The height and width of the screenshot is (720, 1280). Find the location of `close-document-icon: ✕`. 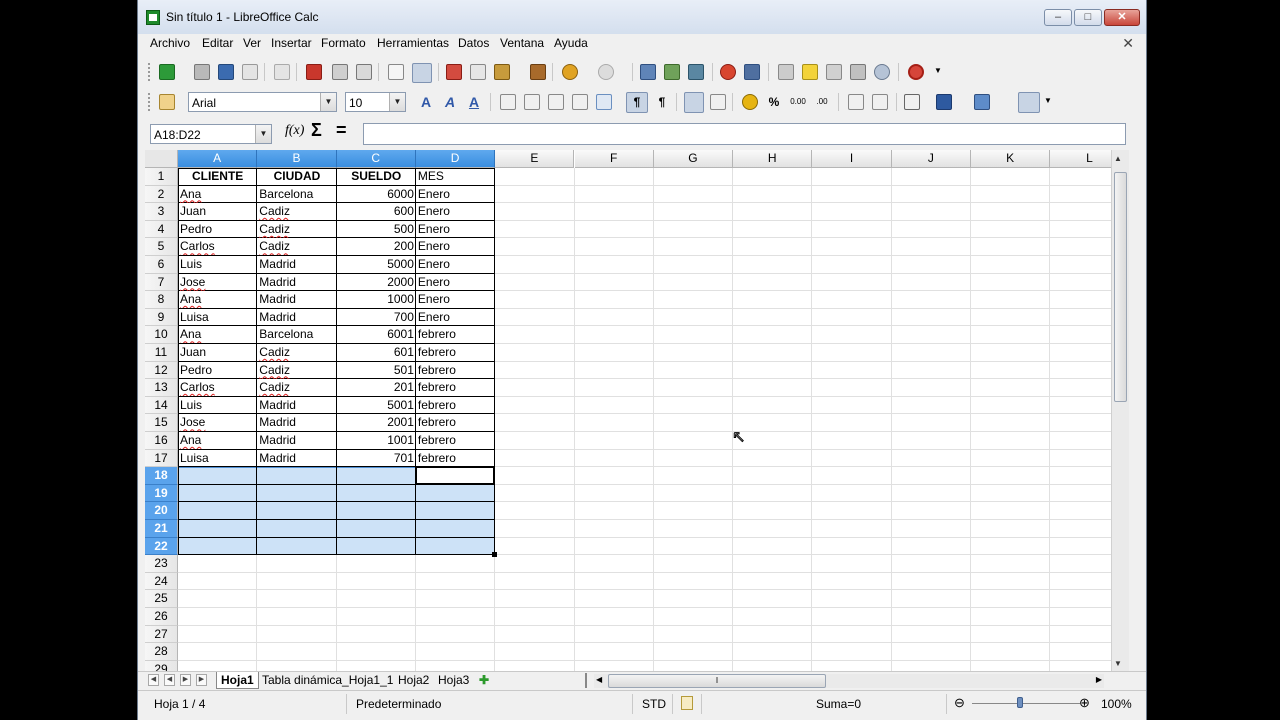

close-document-icon: ✕ is located at coordinates (1128, 43).